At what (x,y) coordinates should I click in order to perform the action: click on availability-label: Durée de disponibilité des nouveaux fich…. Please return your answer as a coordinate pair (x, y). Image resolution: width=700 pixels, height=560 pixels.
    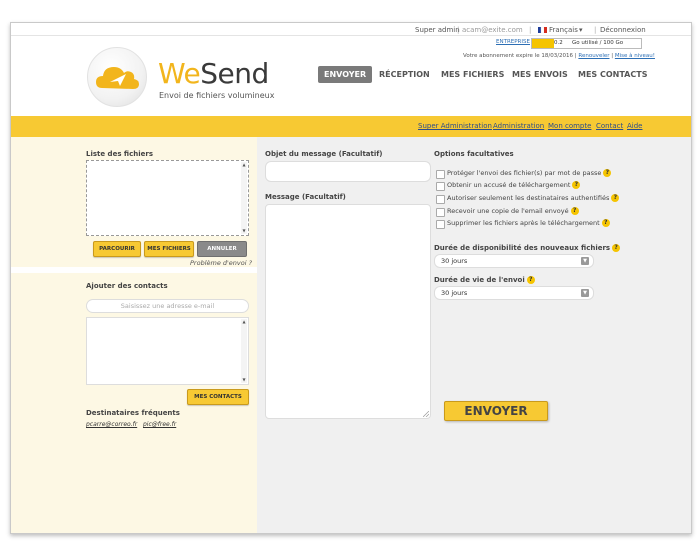
    Looking at the image, I should click on (527, 248).